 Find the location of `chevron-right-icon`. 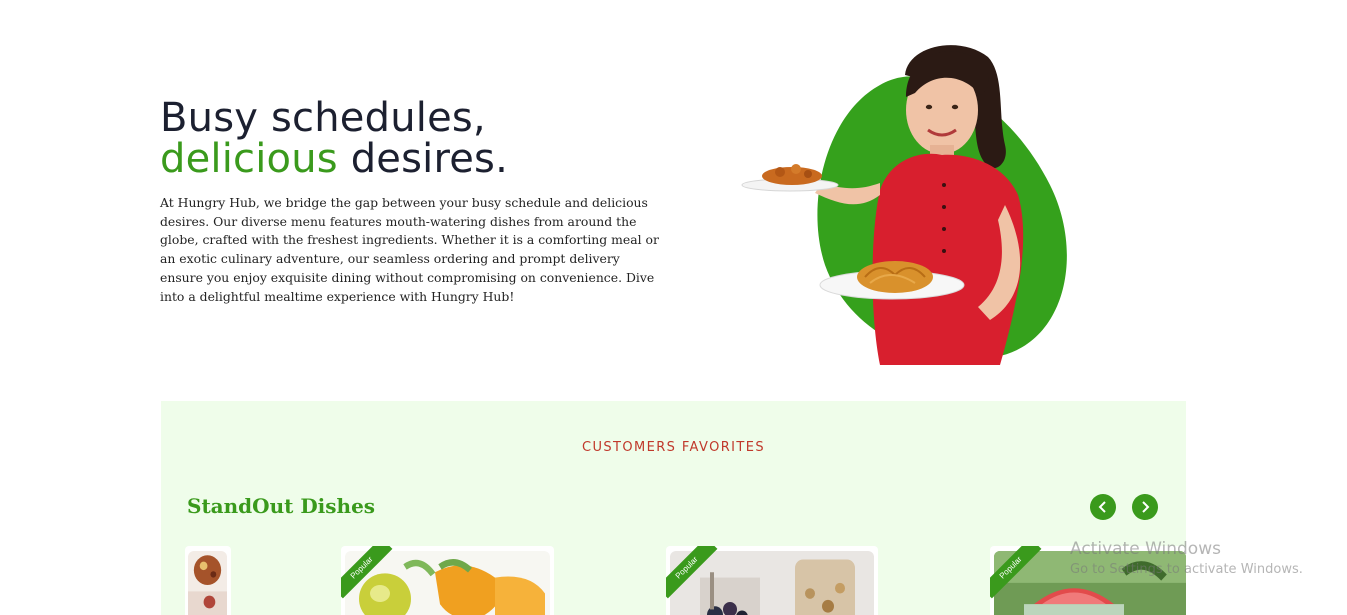

chevron-right-icon is located at coordinates (1146, 507).